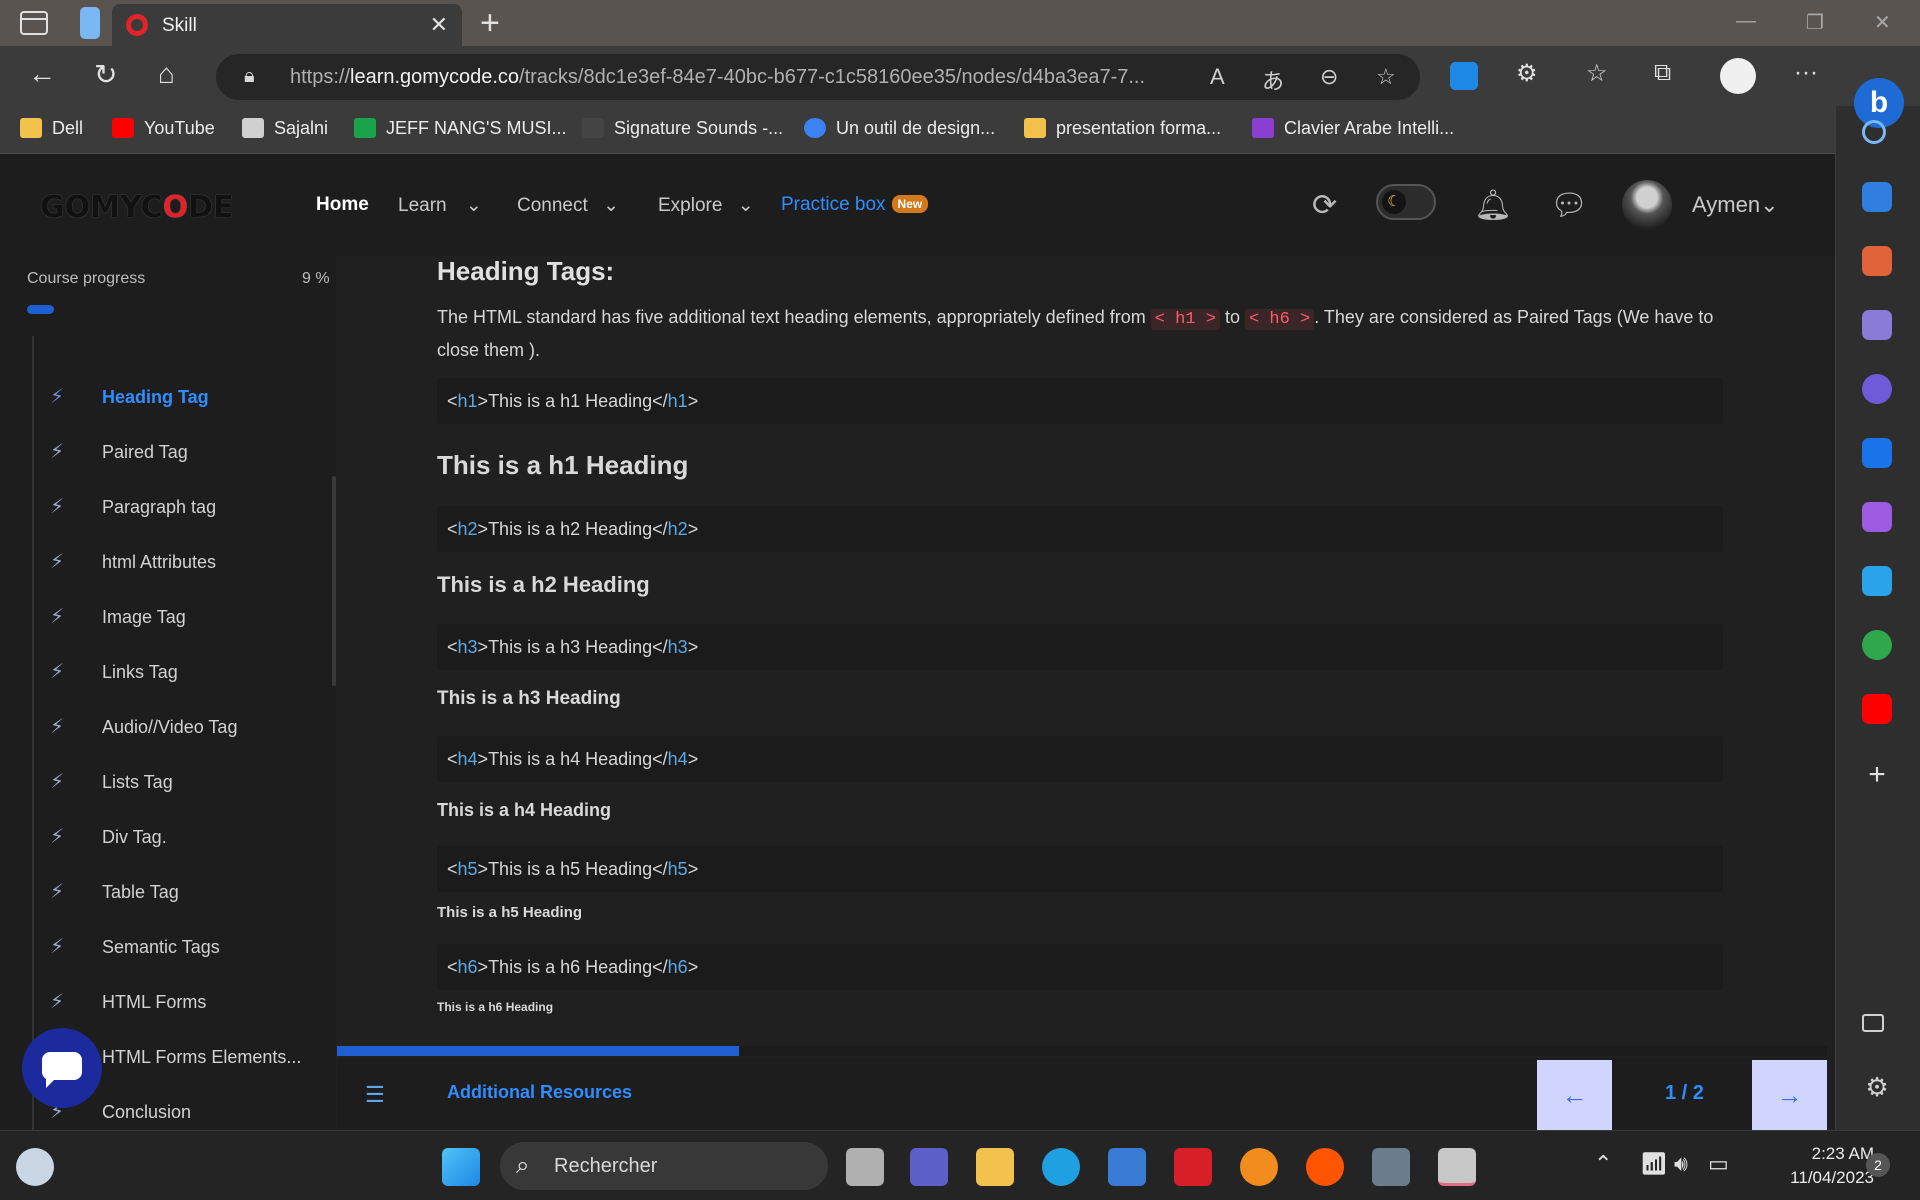  Describe the element at coordinates (285, 128) in the screenshot. I see `bookmark-item: Sajalni` at that location.